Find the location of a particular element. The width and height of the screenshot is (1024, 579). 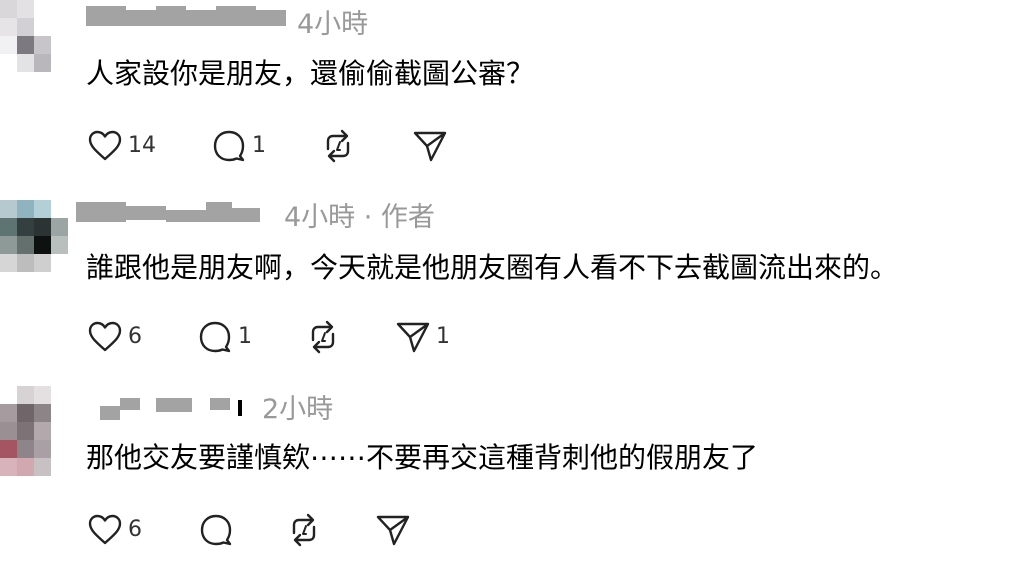

share-button: 1 is located at coordinates (422, 337).